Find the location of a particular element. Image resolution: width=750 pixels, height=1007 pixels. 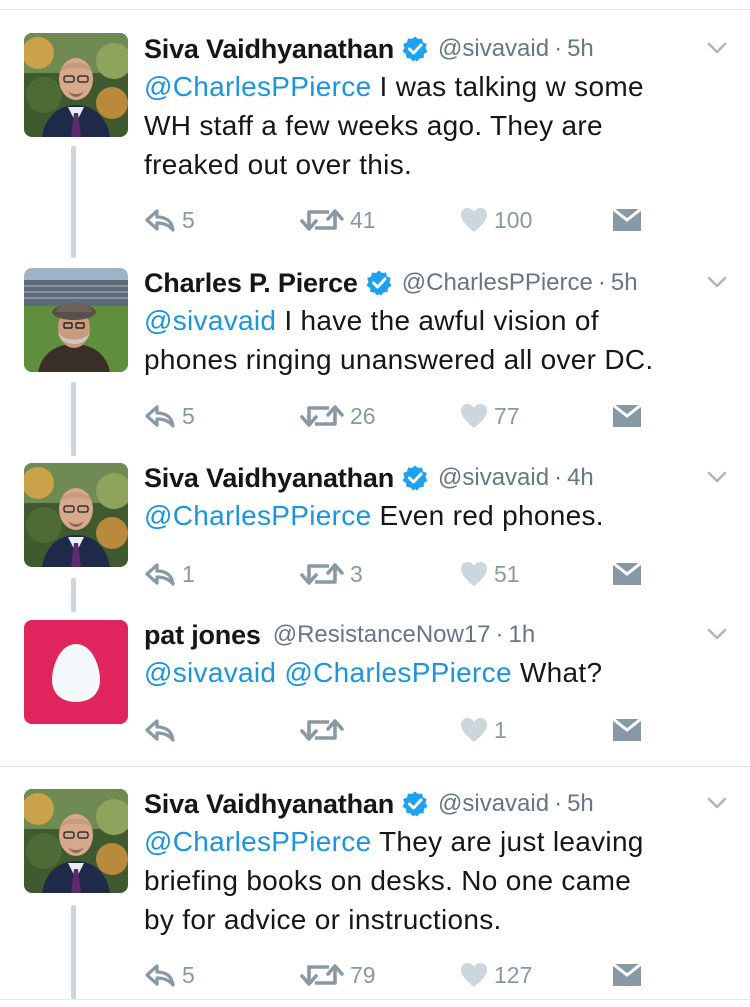

like-button: 1 is located at coordinates (483, 730).